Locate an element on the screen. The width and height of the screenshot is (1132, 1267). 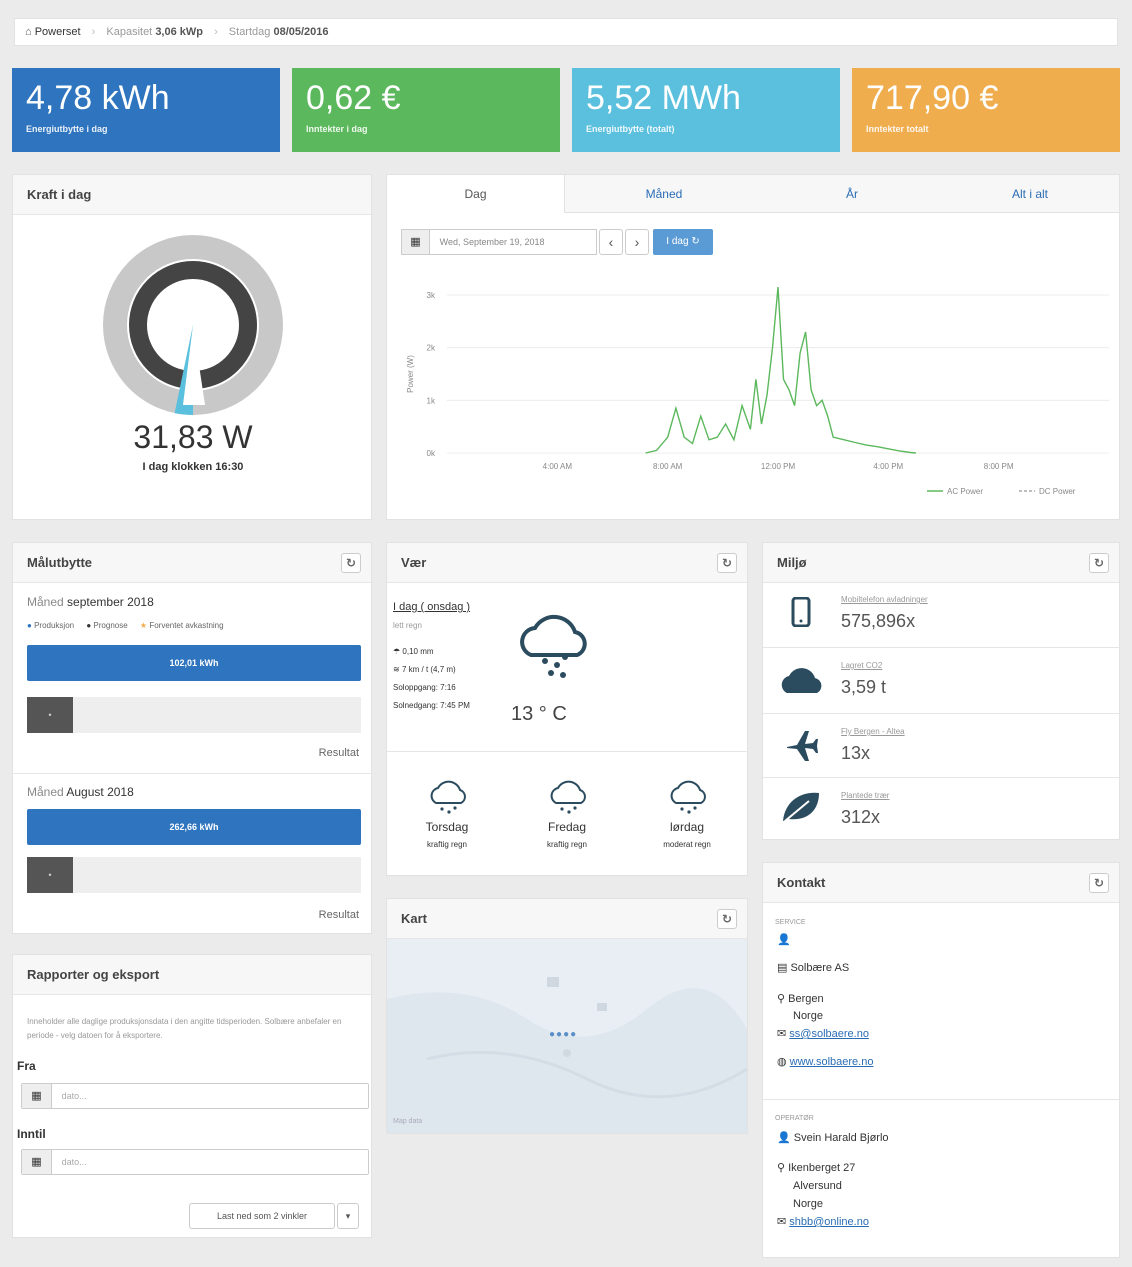
forecast-day-name: Fredag is located at coordinates (567, 827).